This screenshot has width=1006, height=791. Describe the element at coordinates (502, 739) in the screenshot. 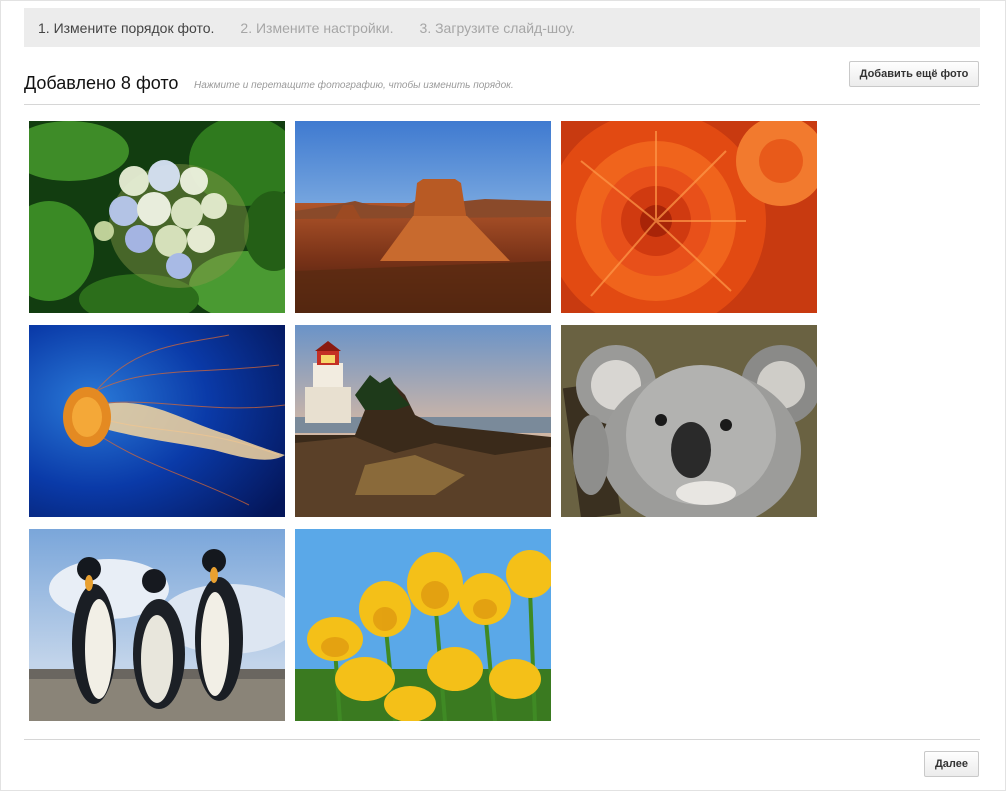

I see `footer-divider` at that location.